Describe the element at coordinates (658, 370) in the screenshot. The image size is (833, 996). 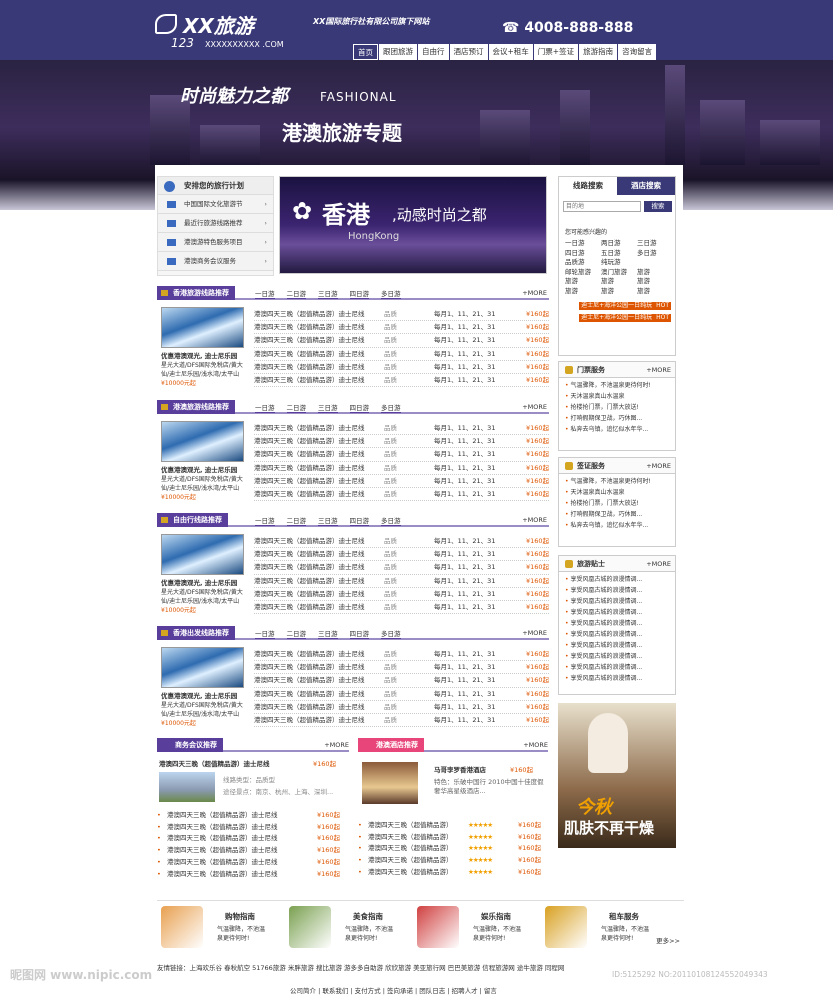
I see `ticket-more-link: +MORE` at that location.